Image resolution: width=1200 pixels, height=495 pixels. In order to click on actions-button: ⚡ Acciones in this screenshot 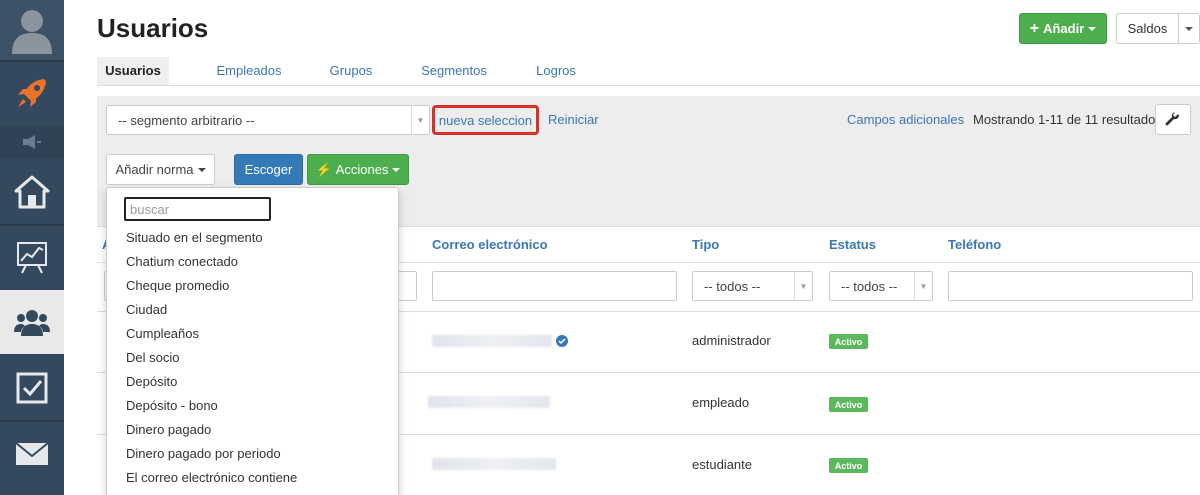, I will do `click(358, 169)`.